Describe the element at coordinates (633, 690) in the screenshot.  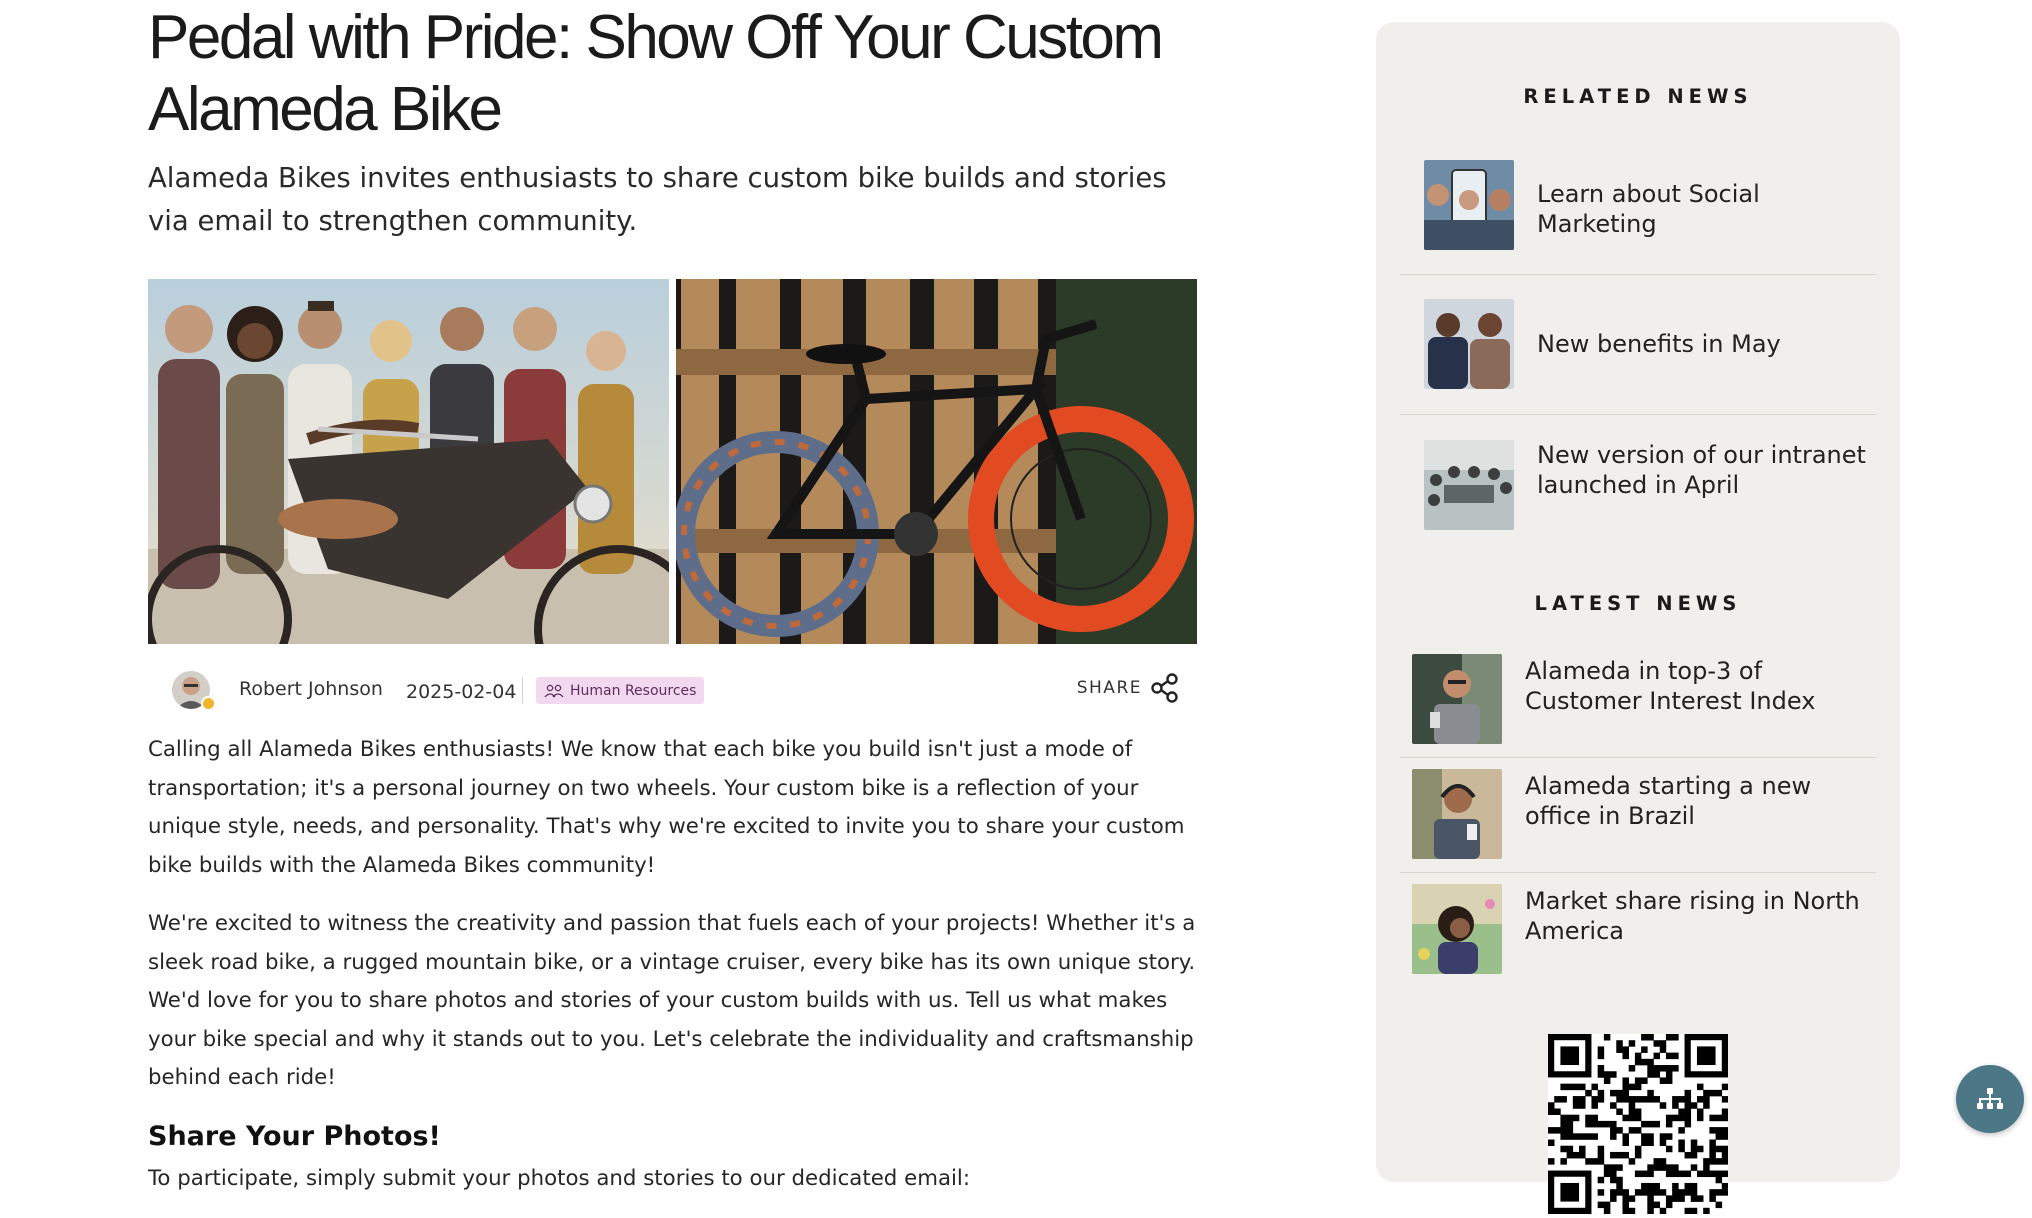
I see `category-tag-label: Human Resources` at that location.